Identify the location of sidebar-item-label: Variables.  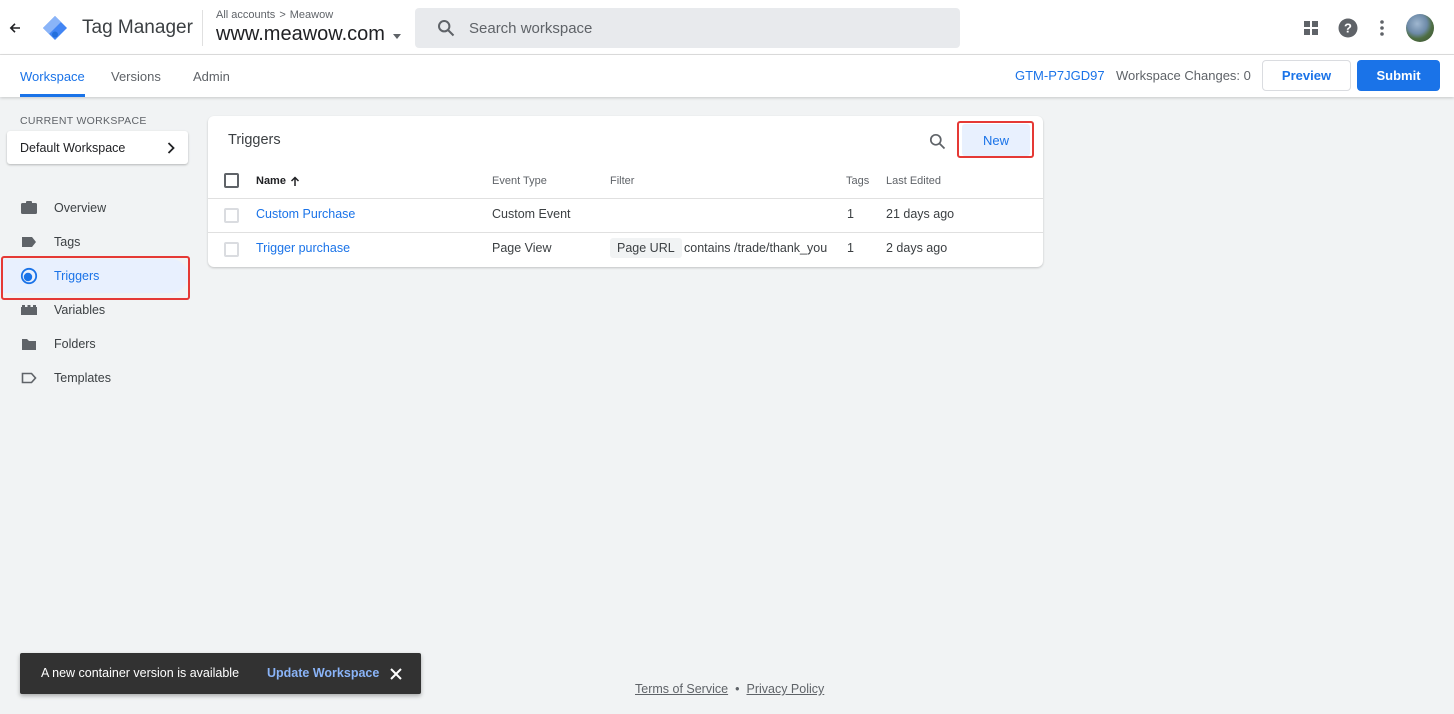
(80, 310).